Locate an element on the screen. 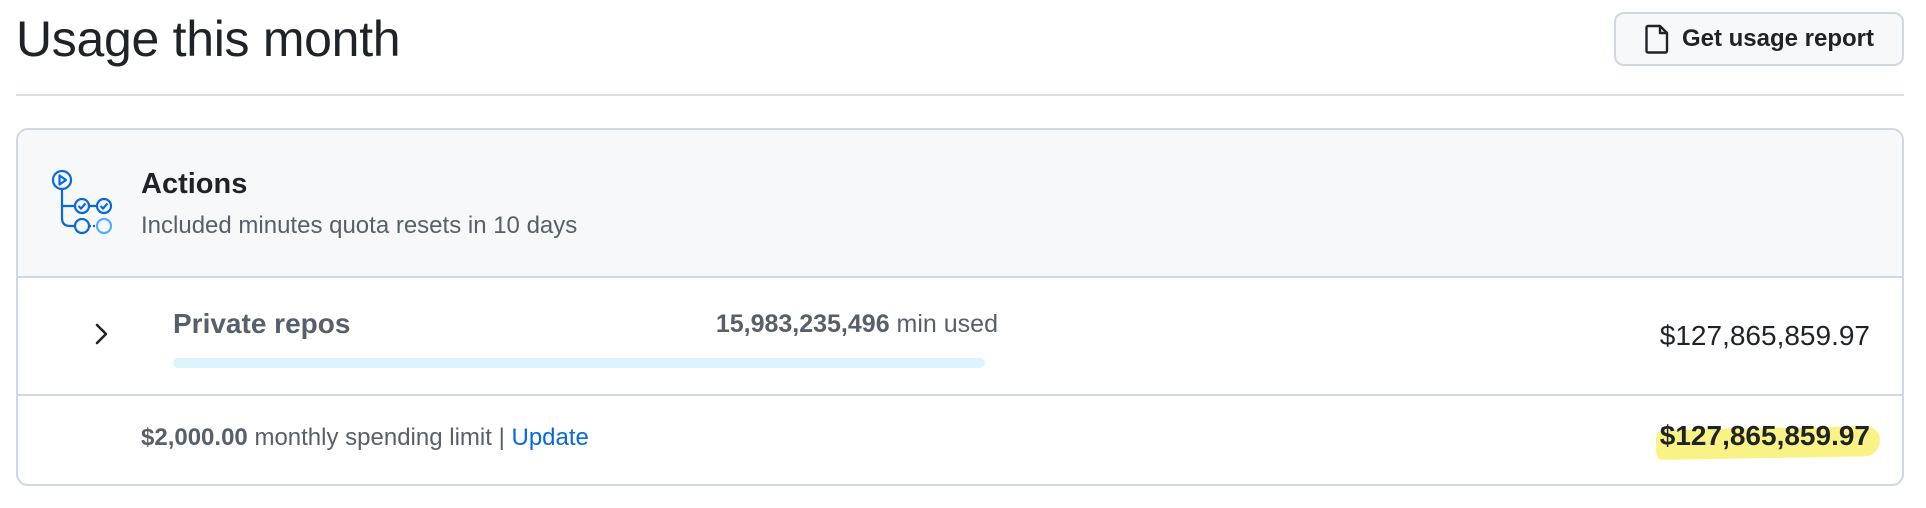 Image resolution: width=1926 pixels, height=508 pixels. minutes-used-suffix: min used is located at coordinates (947, 324).